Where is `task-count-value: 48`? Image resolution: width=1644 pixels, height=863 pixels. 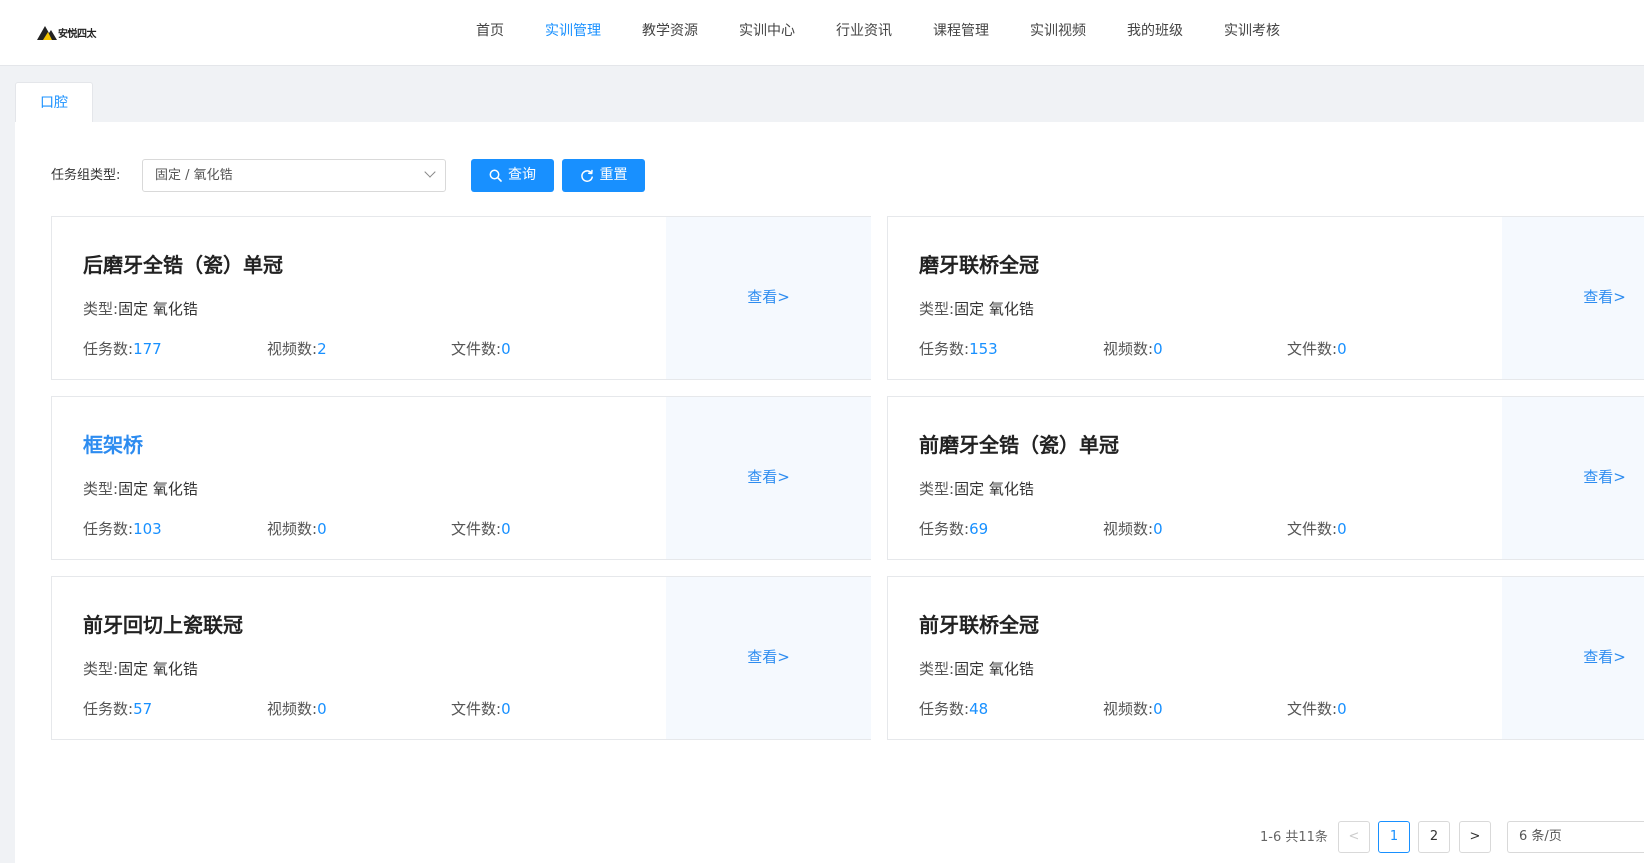 task-count-value: 48 is located at coordinates (979, 709).